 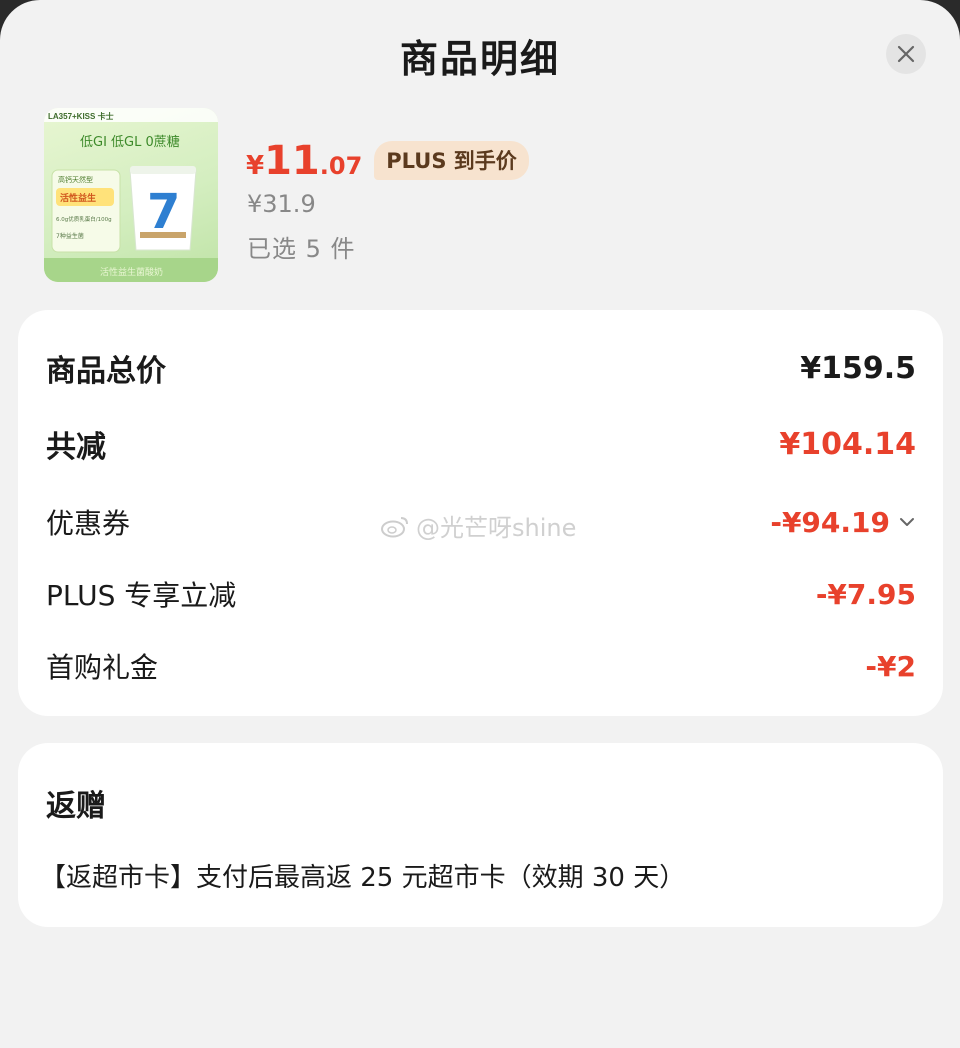 I want to click on coupon-value: -¥94.19, so click(x=830, y=522).